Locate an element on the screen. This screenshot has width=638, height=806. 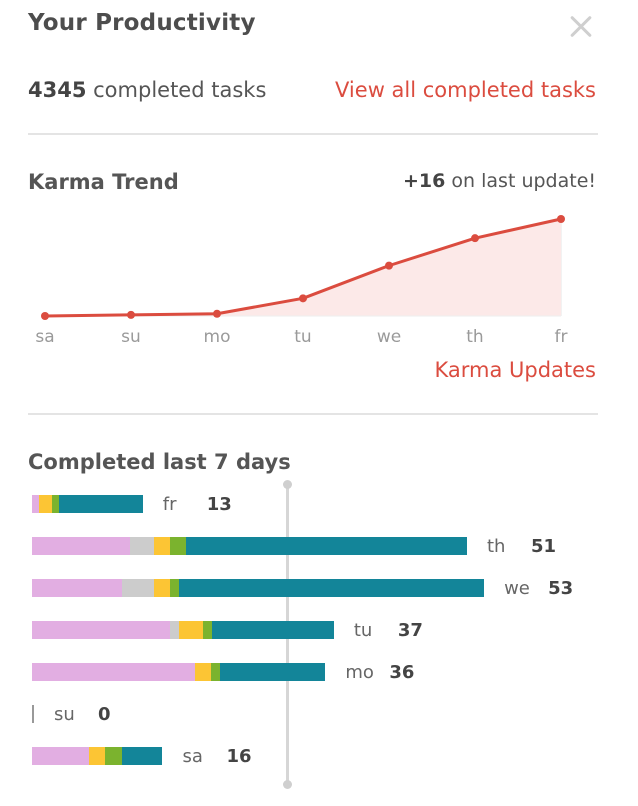
bar-day-label: tu is located at coordinates (363, 630).